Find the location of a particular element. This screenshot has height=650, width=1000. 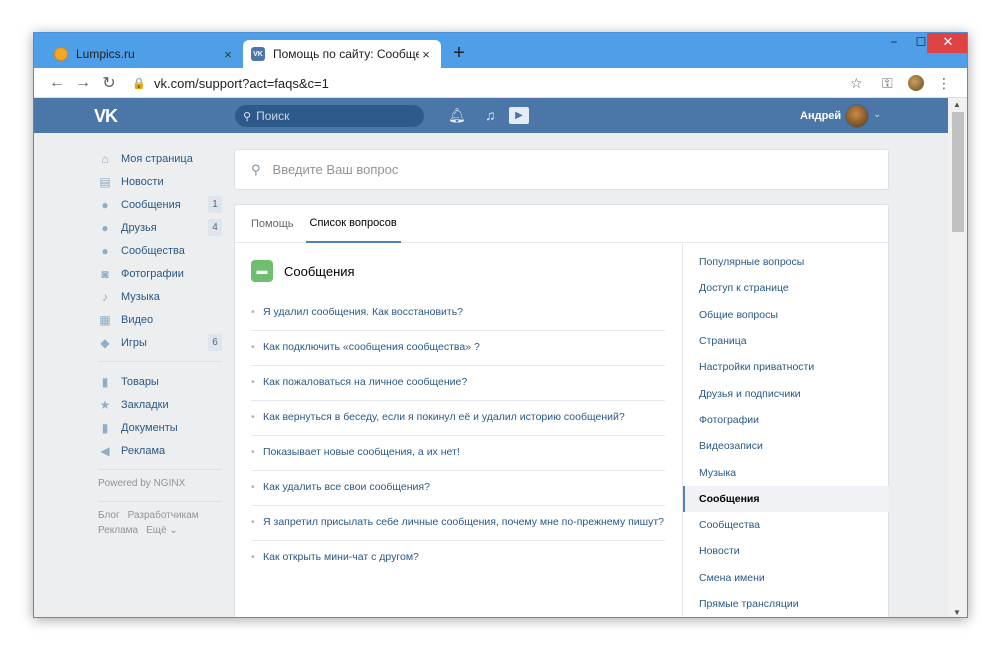

section-title: Сообщения is located at coordinates (319, 271).